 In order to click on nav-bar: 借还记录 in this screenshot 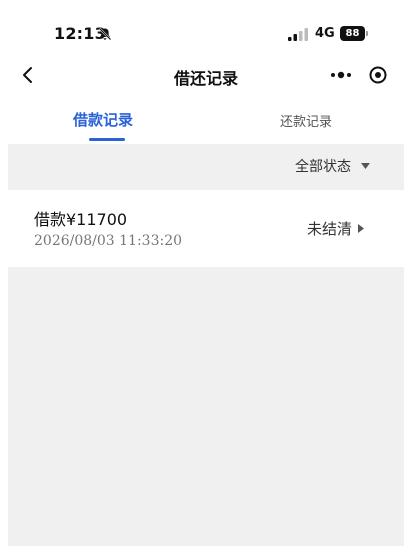, I will do `click(206, 75)`.